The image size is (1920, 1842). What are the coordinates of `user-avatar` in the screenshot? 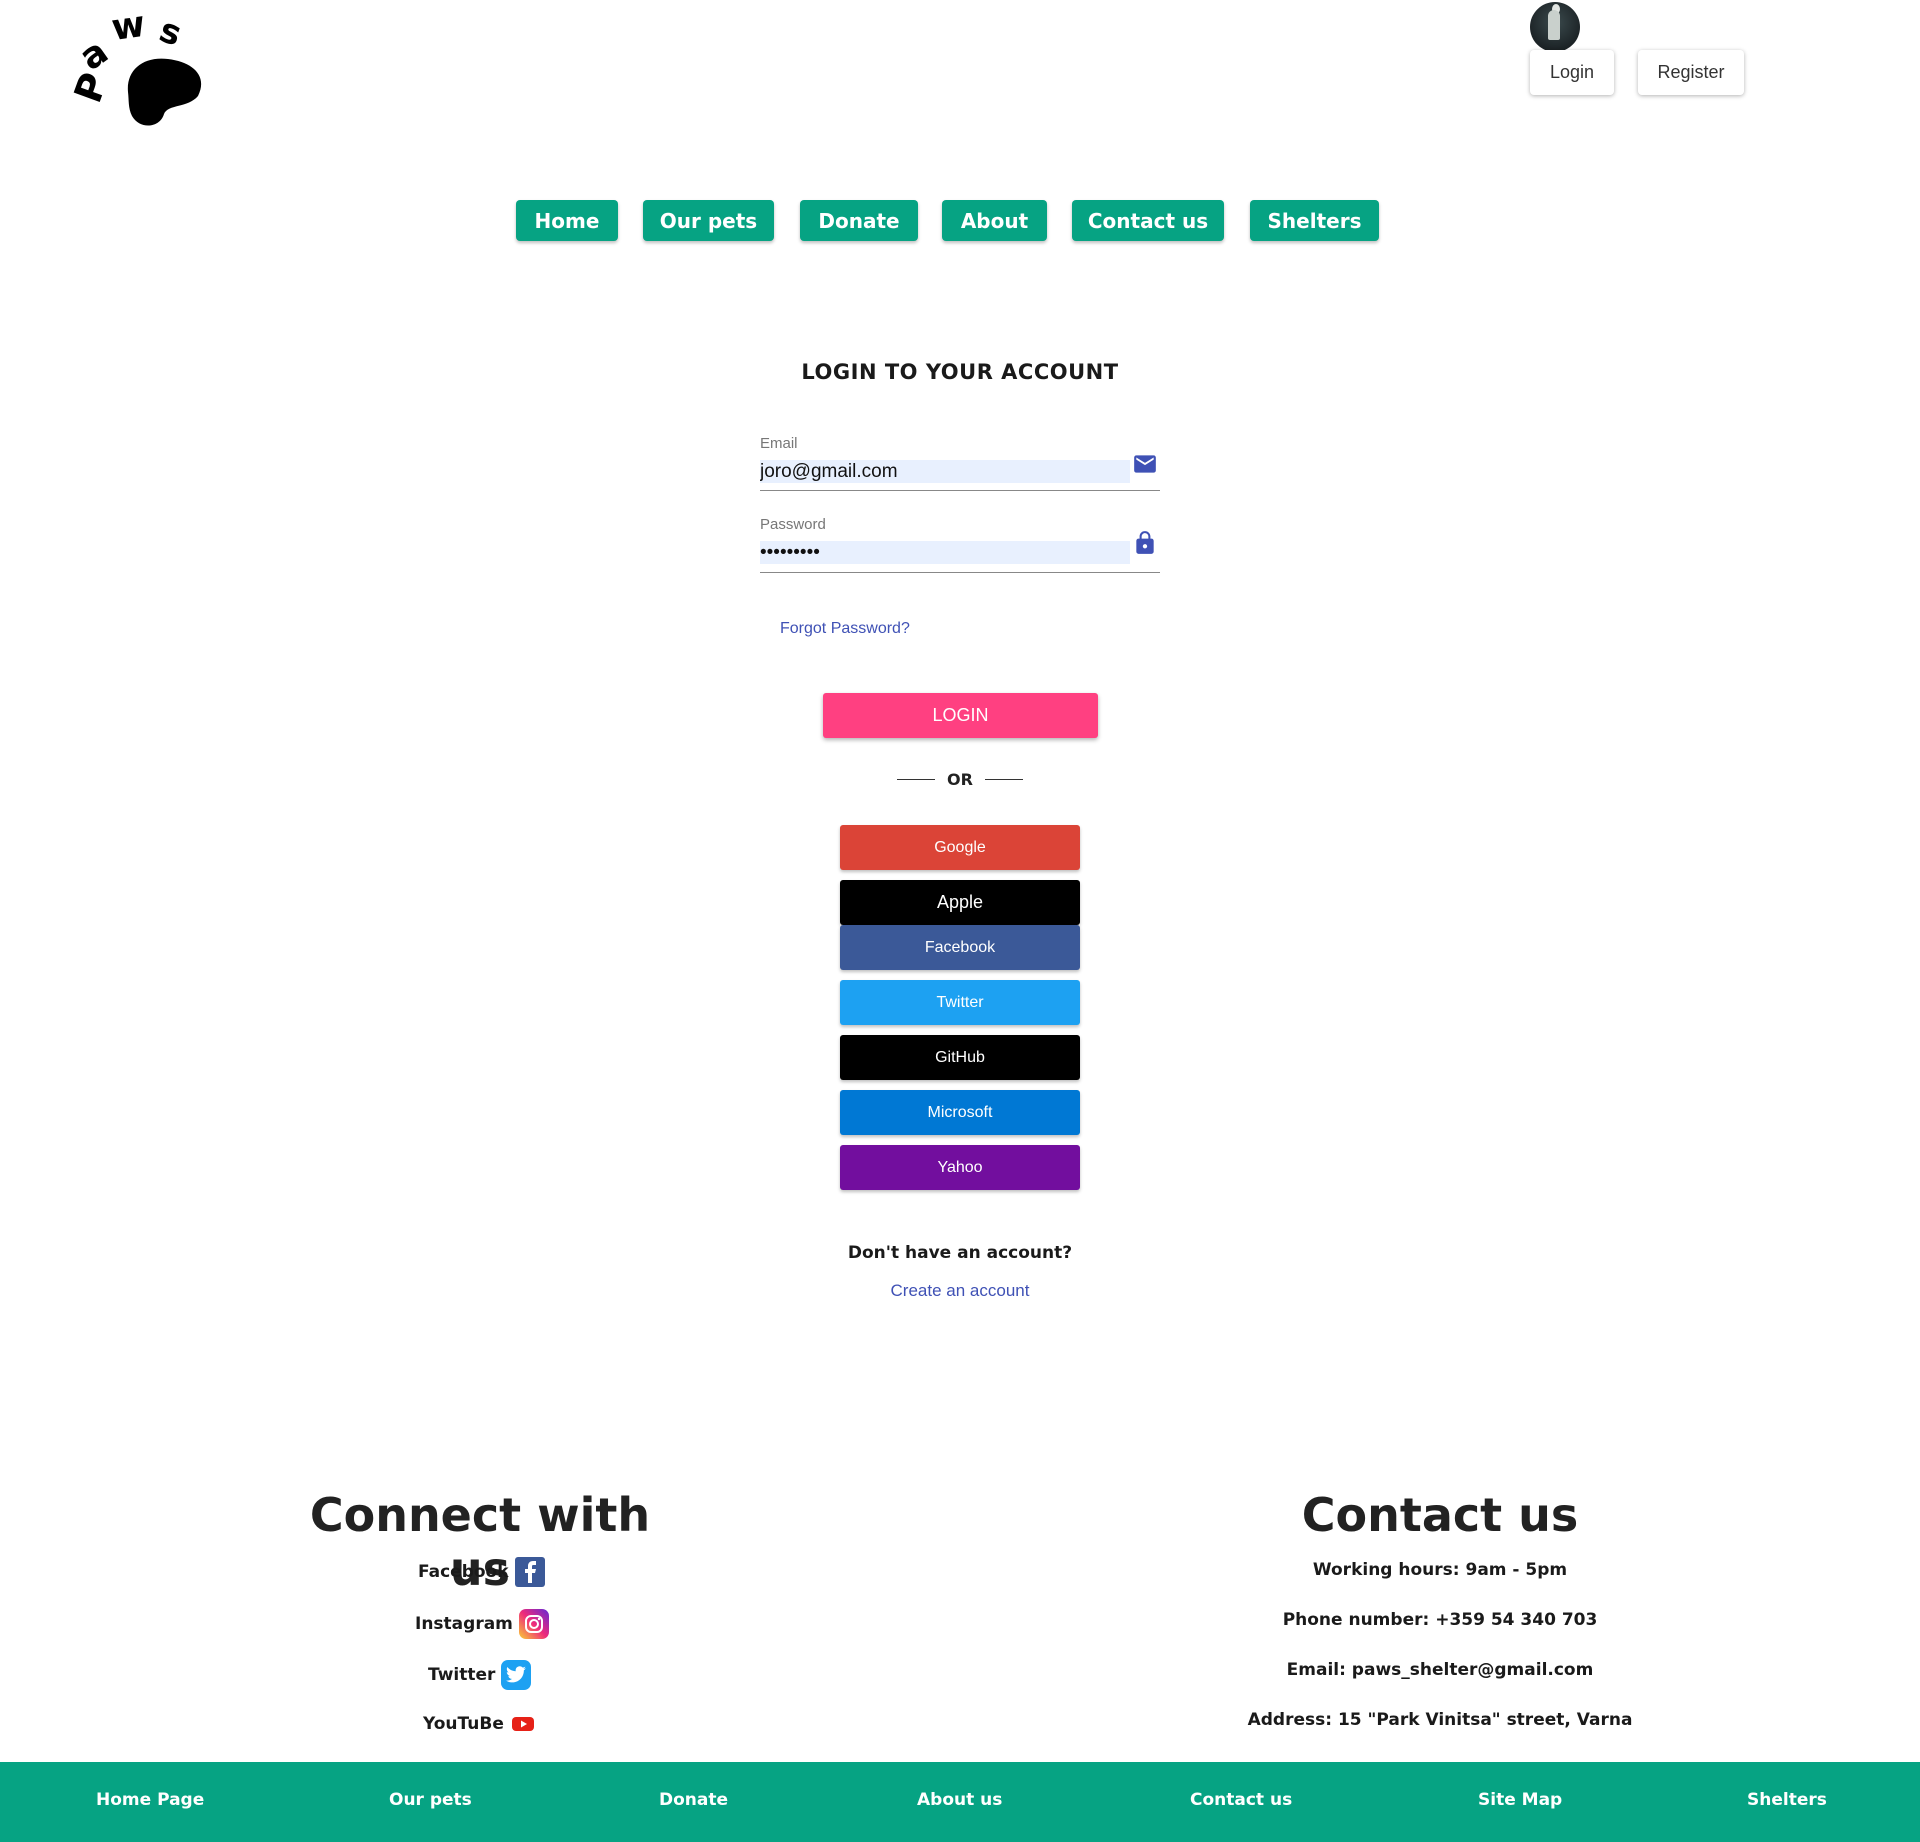 It's located at (1555, 27).